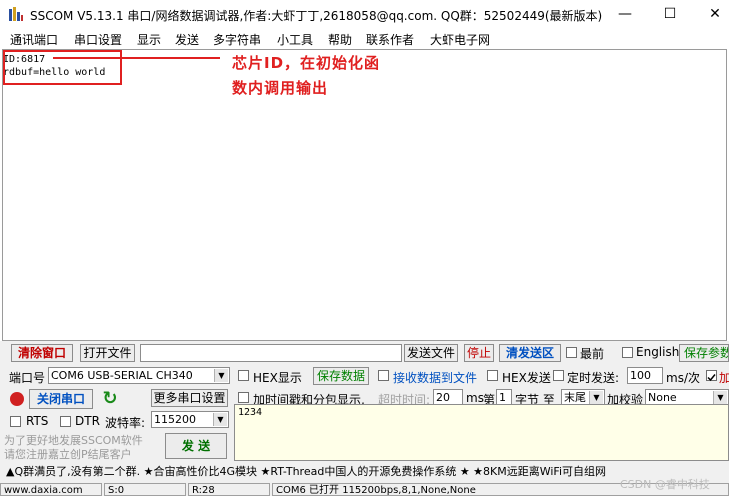 This screenshot has height=496, width=729. I want to click on open-file-button: 打开文件, so click(107, 353).